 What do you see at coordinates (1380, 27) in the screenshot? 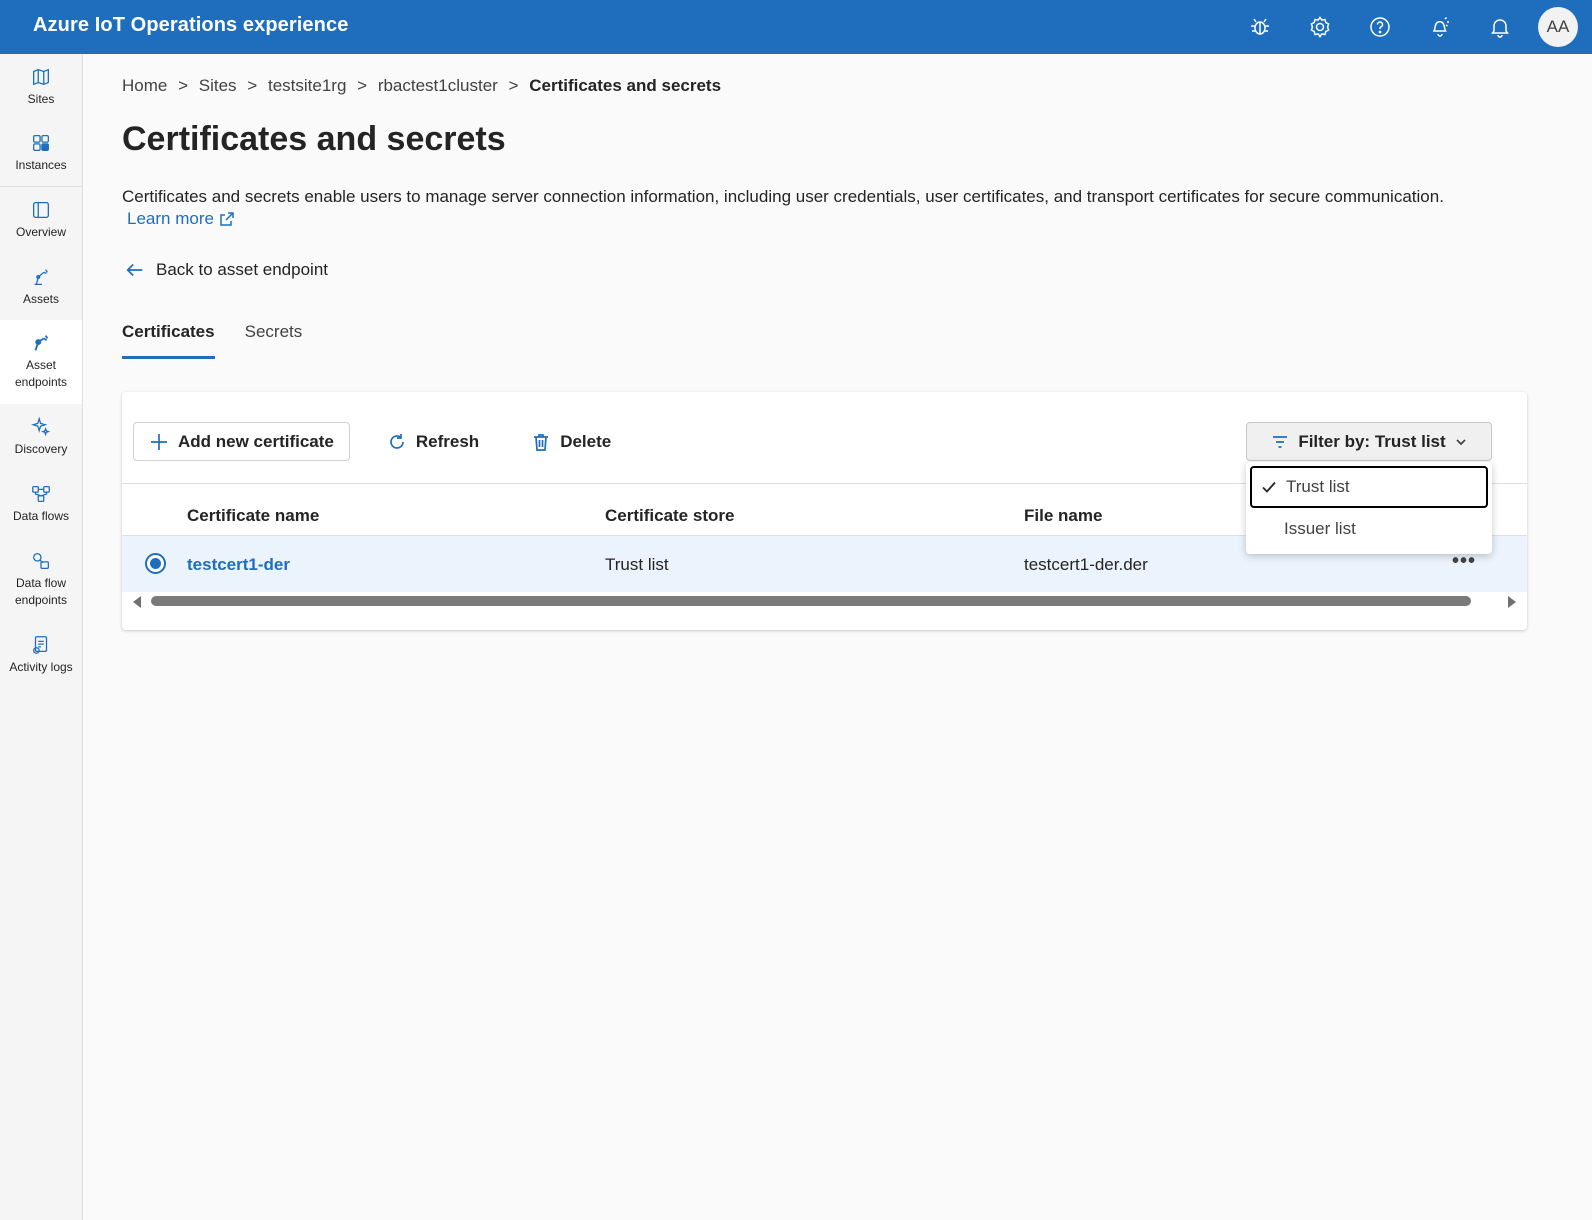
I see `help-icon` at bounding box center [1380, 27].